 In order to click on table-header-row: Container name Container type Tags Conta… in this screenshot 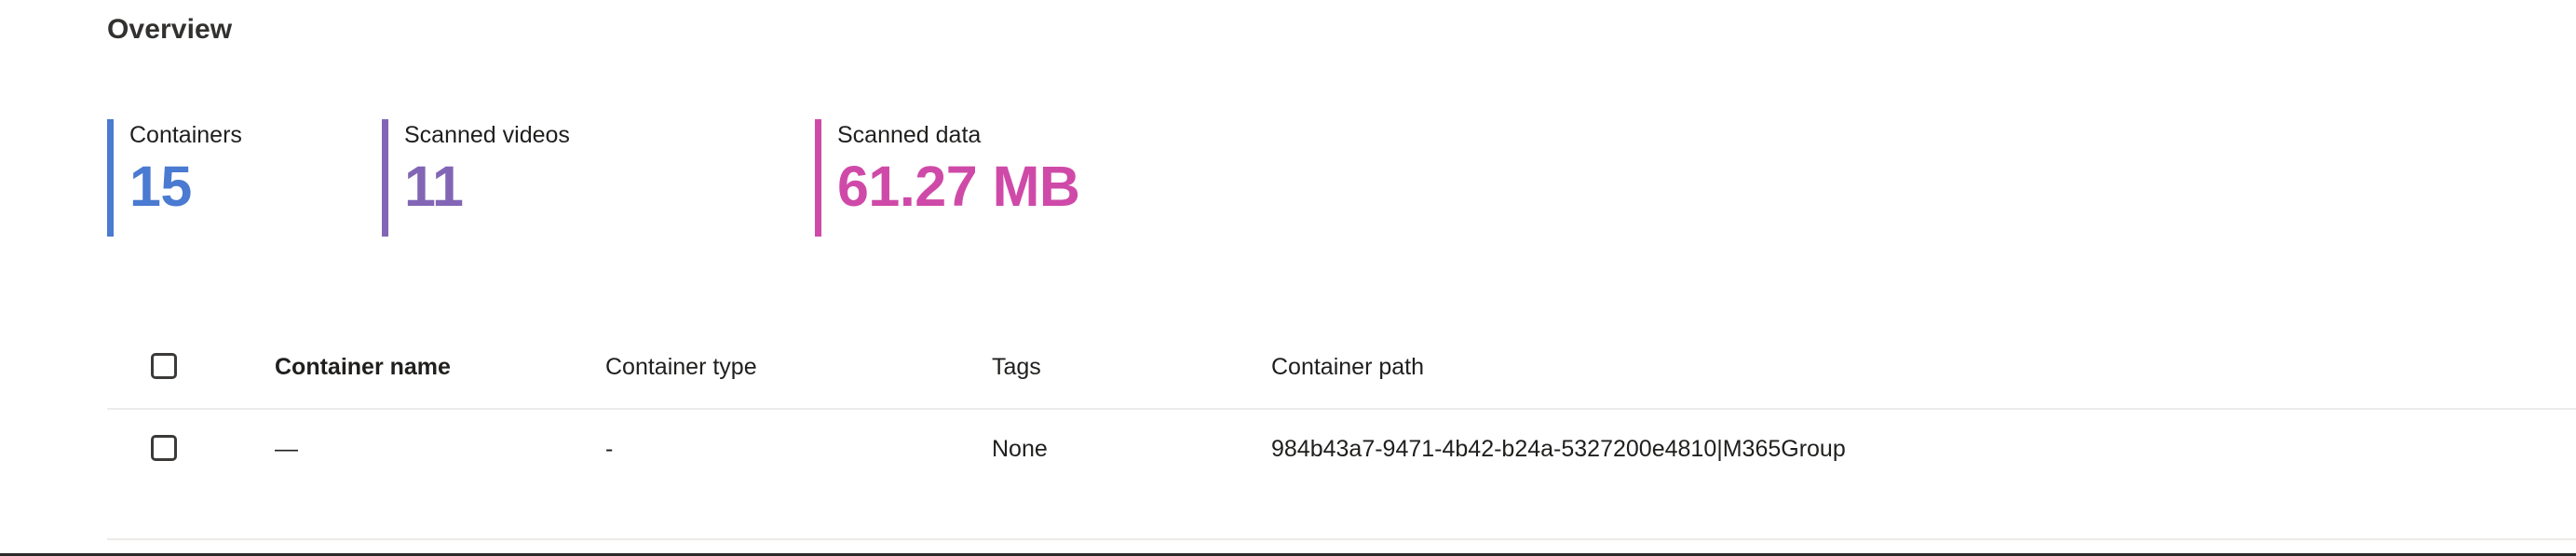, I will do `click(1288, 367)`.